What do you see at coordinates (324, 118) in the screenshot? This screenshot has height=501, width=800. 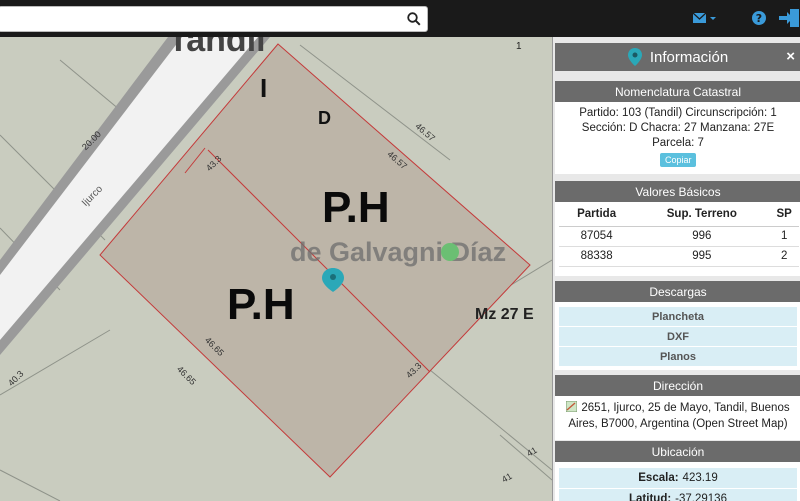 I see `subparcel-letter-label: D` at bounding box center [324, 118].